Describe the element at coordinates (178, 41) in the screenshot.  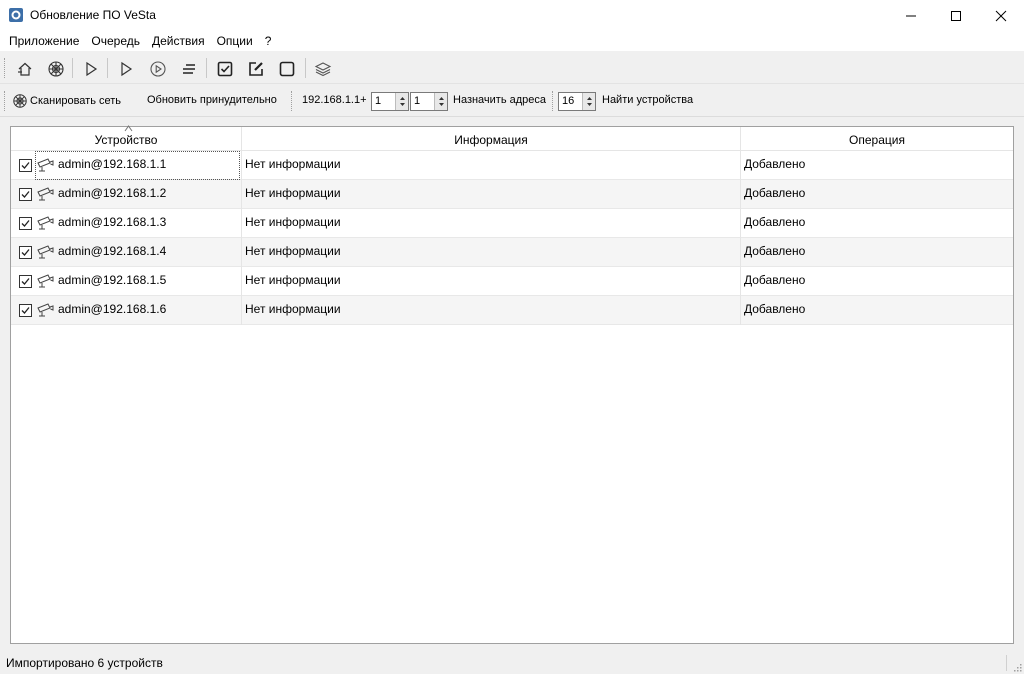
I see `menu-actions: Действия` at that location.